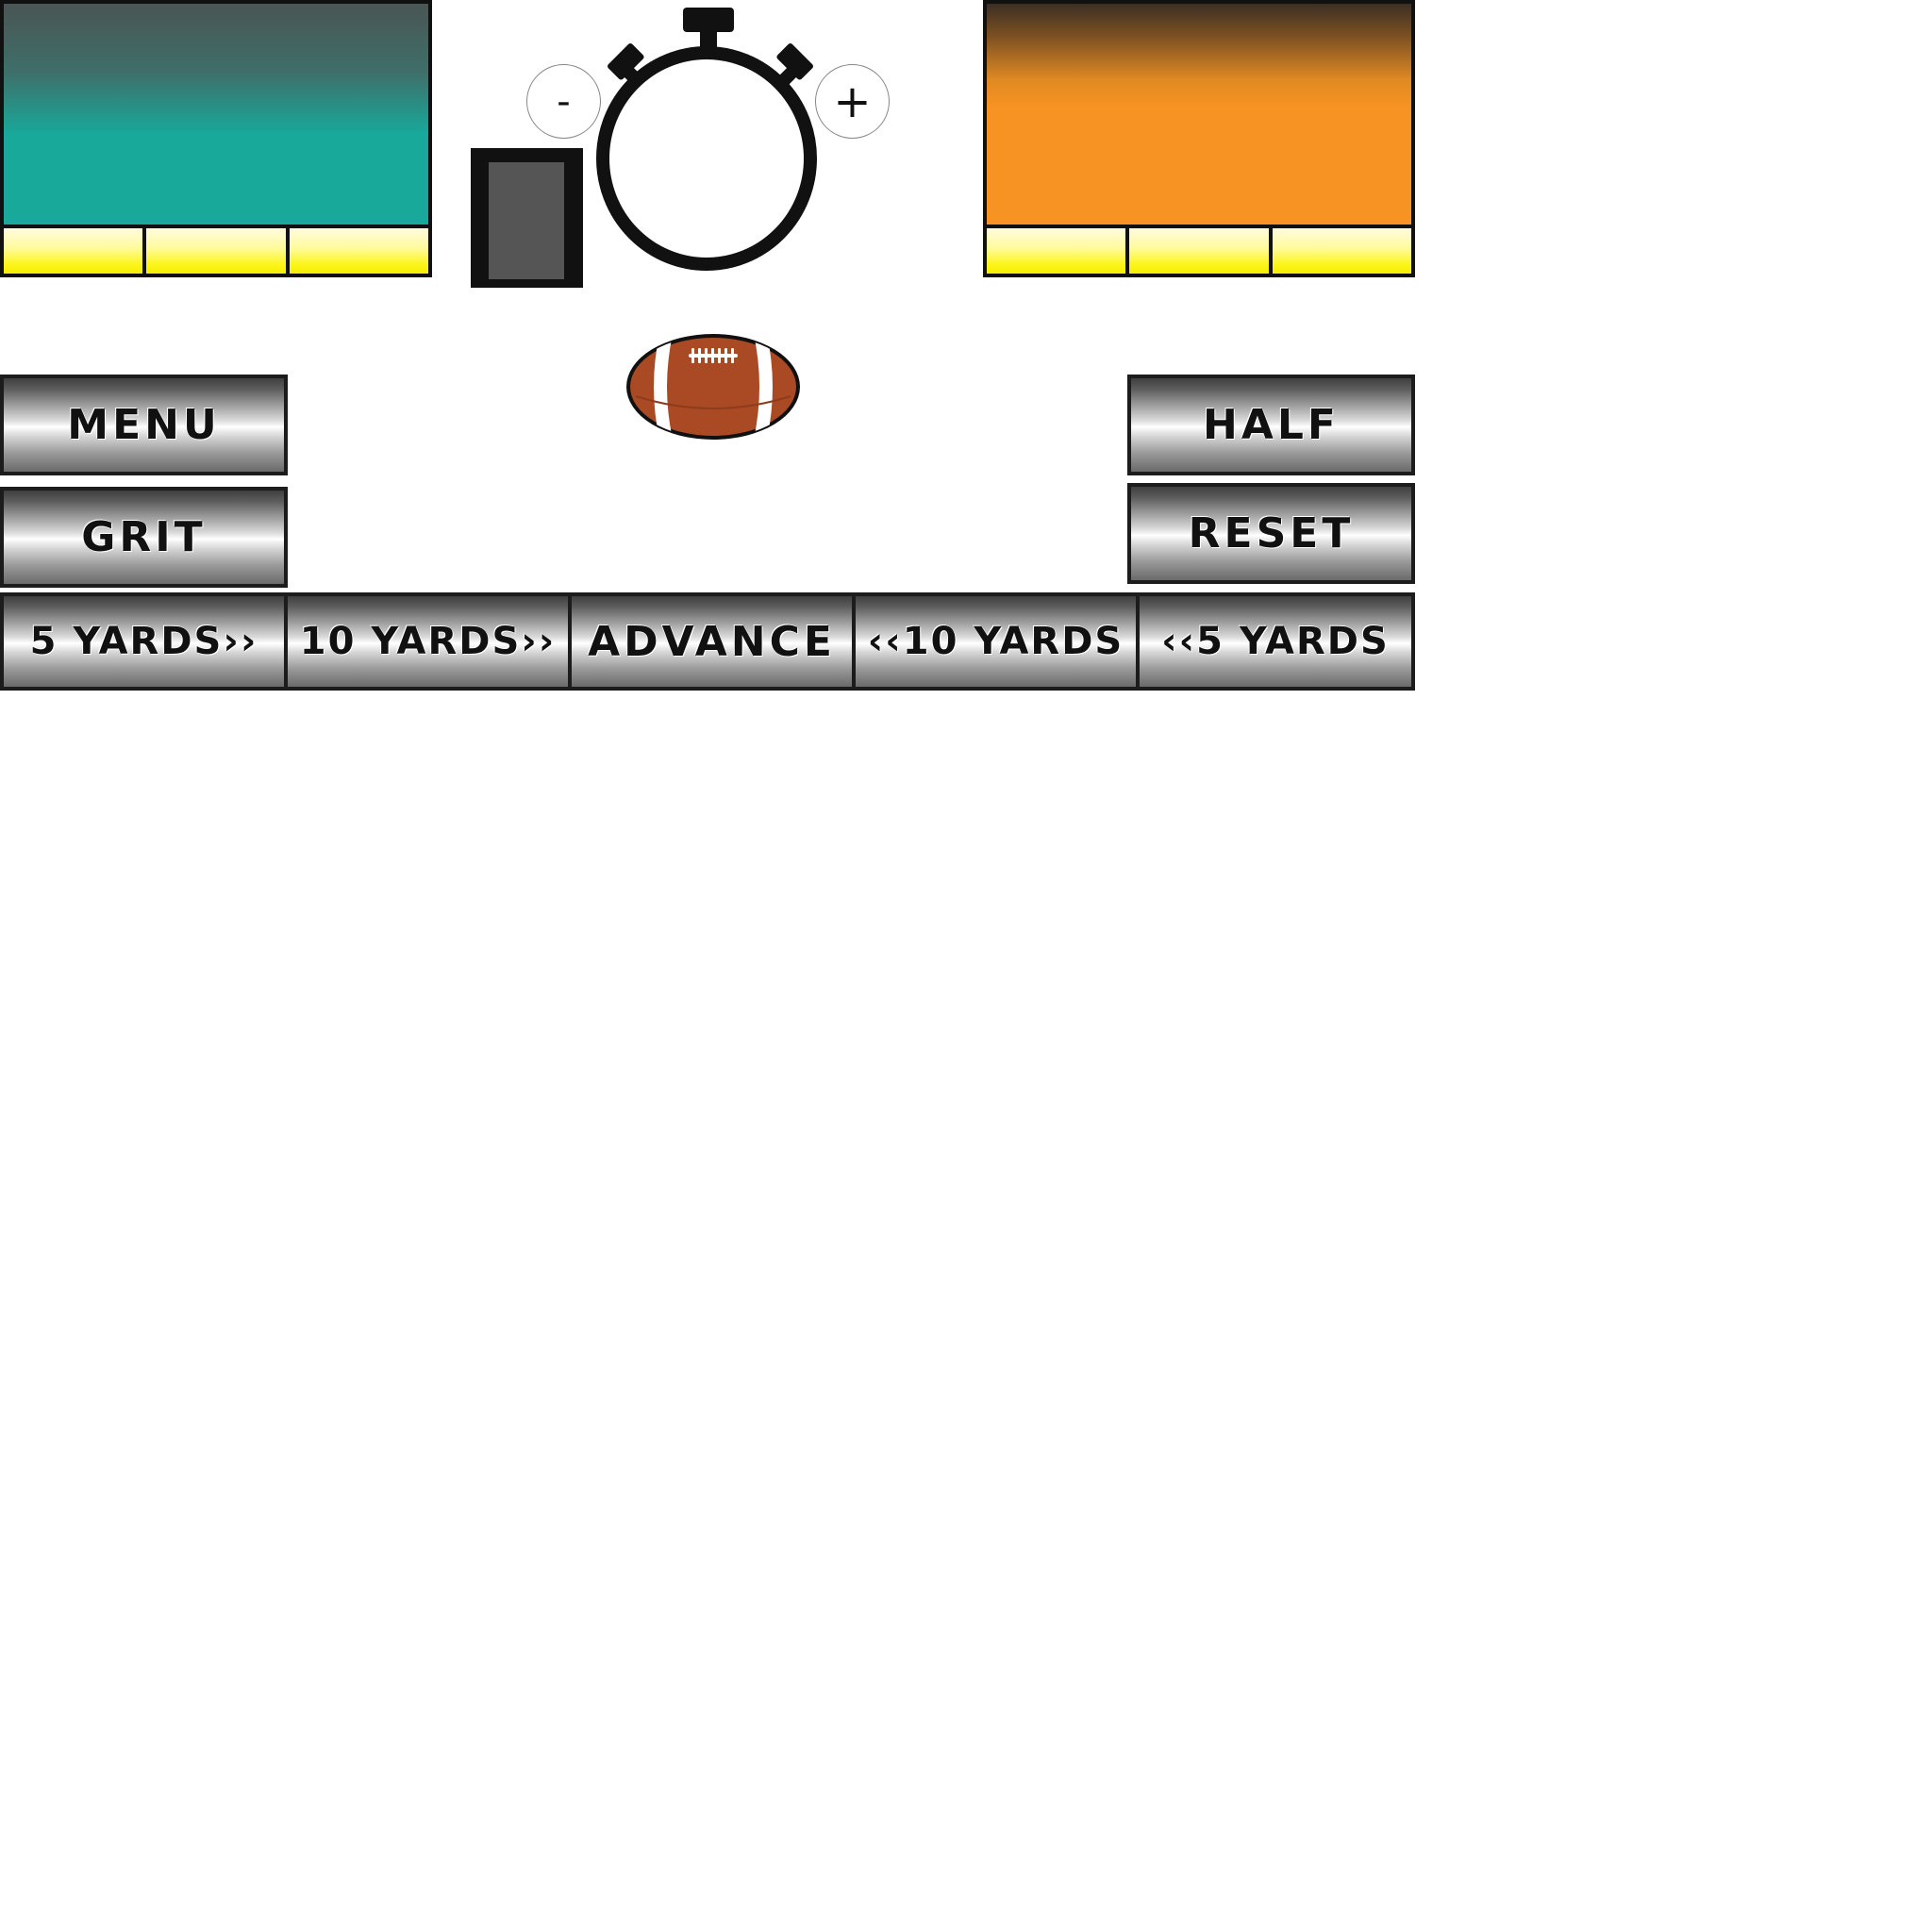 The height and width of the screenshot is (1932, 1932). Describe the element at coordinates (216, 114) in the screenshot. I see `home-team-panel` at that location.